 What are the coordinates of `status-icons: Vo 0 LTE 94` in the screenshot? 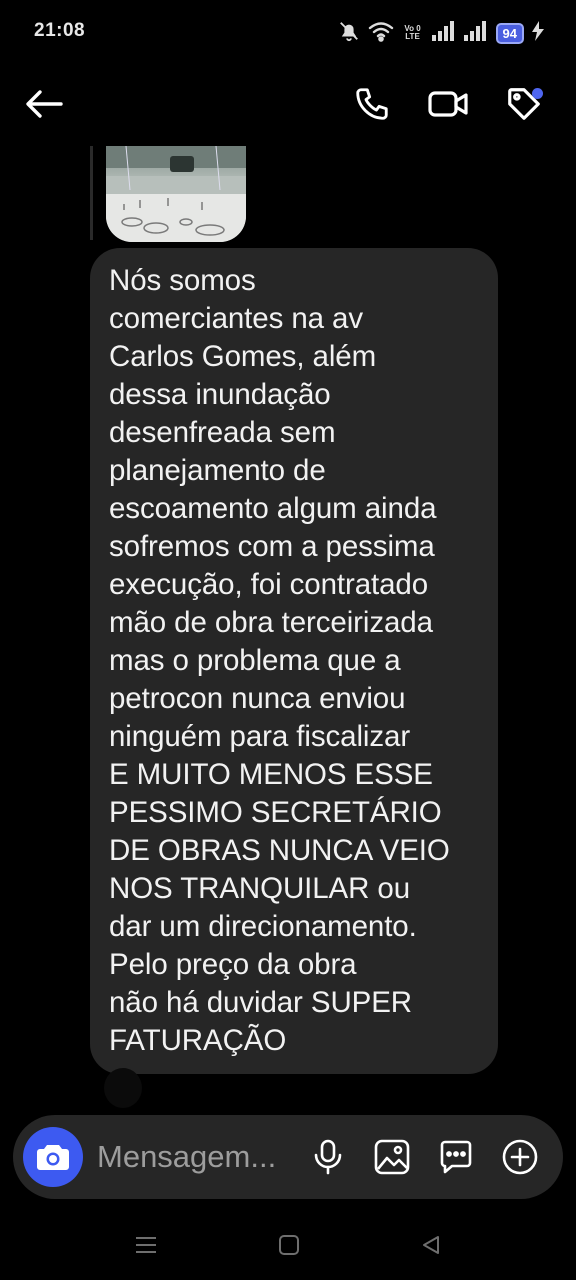 It's located at (441, 33).